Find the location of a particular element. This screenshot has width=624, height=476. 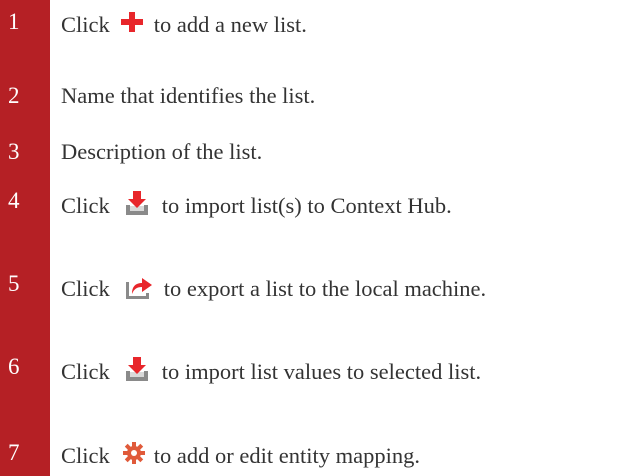

step-text-after: to import list values to selected list. is located at coordinates (321, 371).